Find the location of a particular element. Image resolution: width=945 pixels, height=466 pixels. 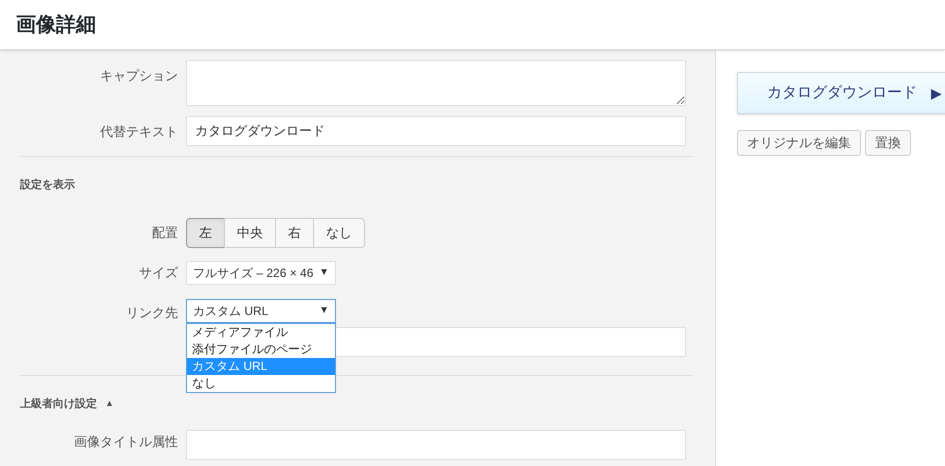

size-select: フルサイズ – 226 × 46 ▼ is located at coordinates (261, 272).